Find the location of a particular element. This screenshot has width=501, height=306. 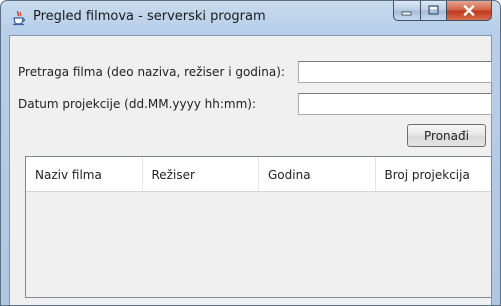

find-button: Pronađi is located at coordinates (446, 135).